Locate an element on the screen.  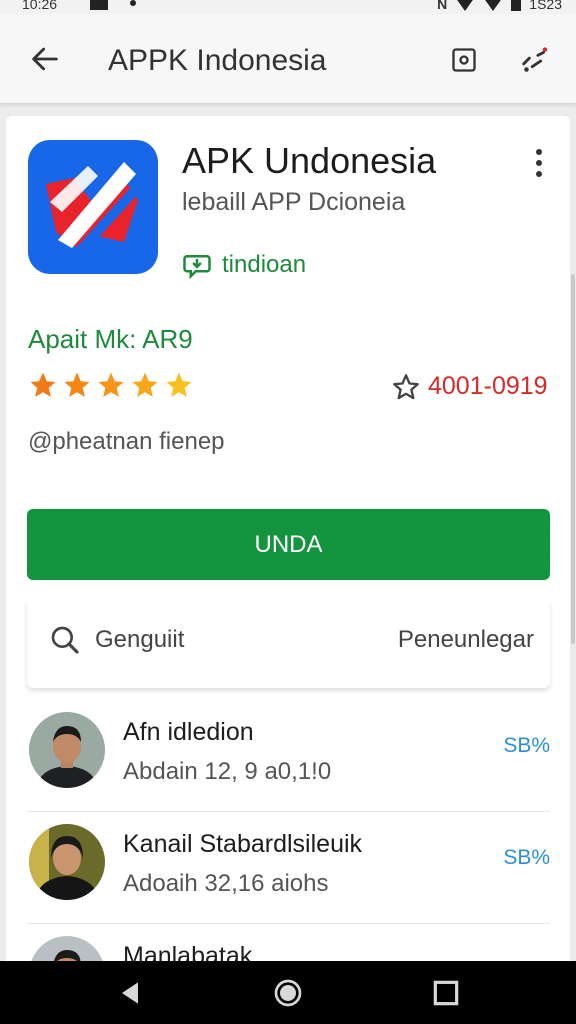
install-button: UNDA is located at coordinates (288, 544).